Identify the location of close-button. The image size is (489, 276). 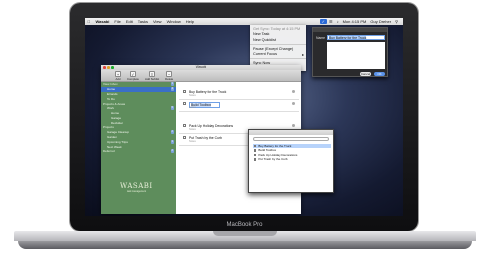
(104, 67).